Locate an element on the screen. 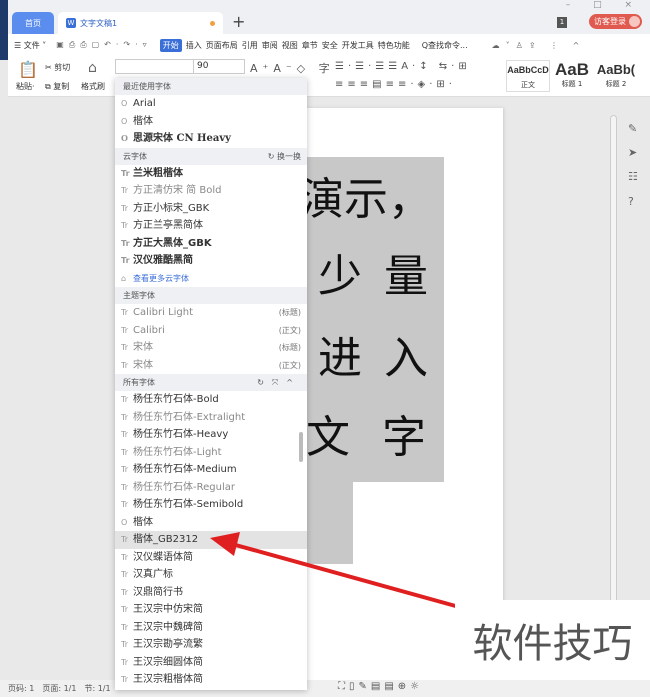 The width and height of the screenshot is (650, 697). red-arrow-annotation is located at coordinates (340, 572).